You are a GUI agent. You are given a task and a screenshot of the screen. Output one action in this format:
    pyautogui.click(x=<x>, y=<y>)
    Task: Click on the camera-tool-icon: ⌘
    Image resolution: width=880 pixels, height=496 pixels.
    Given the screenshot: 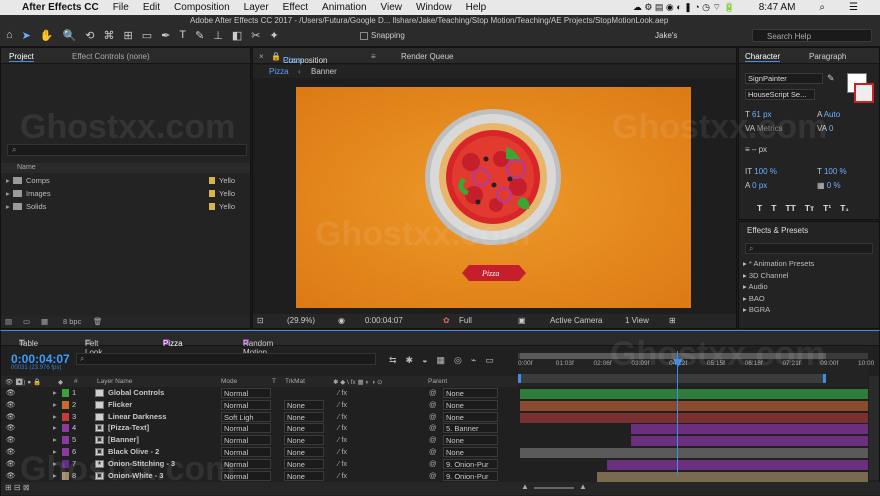 What is the action you would take?
    pyautogui.click(x=109, y=35)
    